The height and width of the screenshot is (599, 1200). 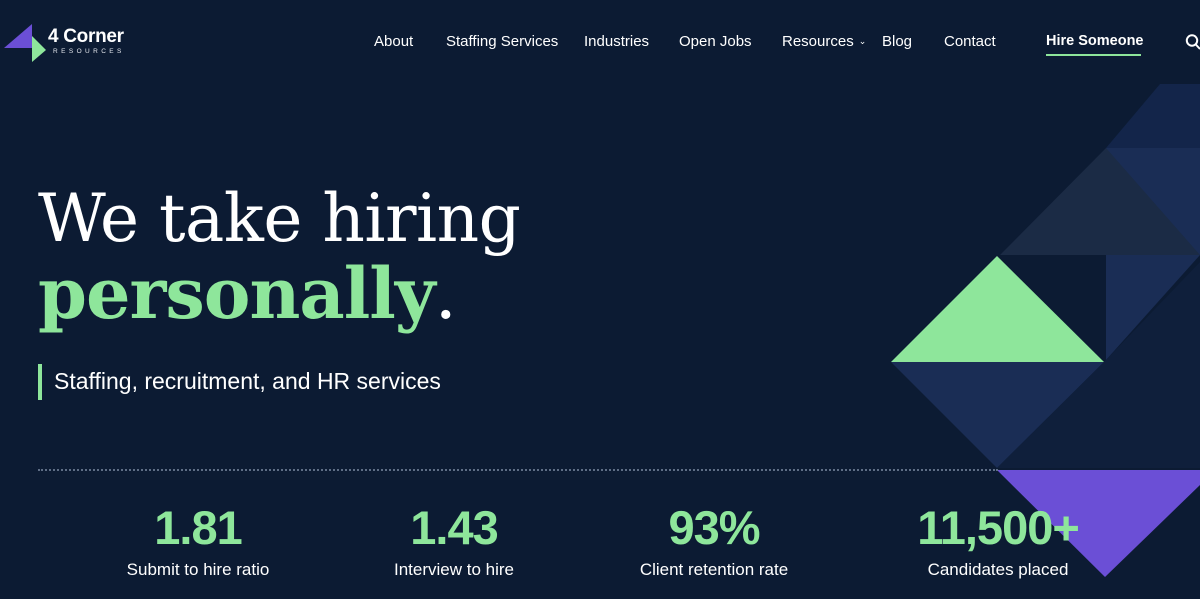 What do you see at coordinates (1095, 41) in the screenshot?
I see `hire-someone-button: Hire Someone` at bounding box center [1095, 41].